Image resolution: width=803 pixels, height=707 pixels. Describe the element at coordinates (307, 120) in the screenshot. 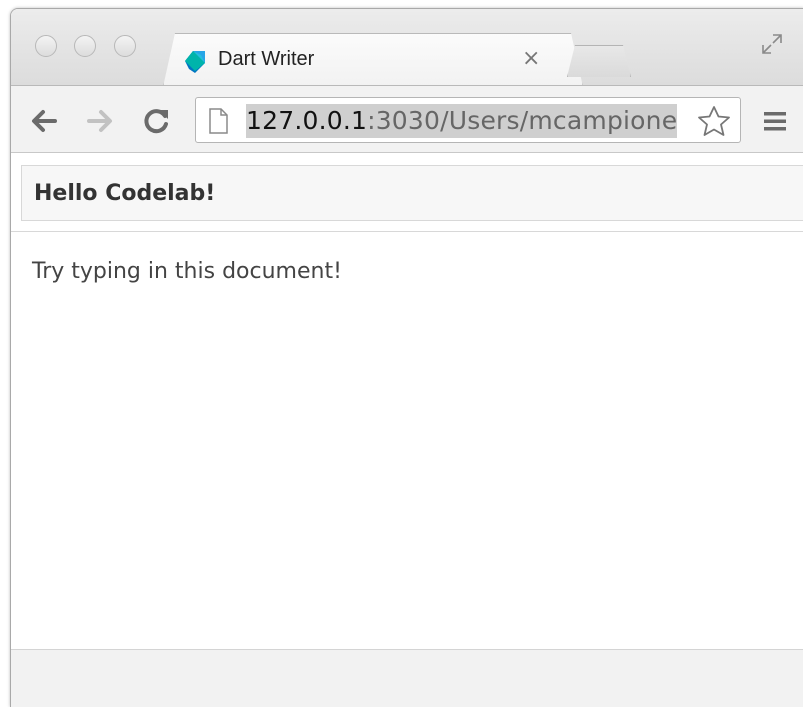

I see `url-host: 127.0.0.1` at that location.